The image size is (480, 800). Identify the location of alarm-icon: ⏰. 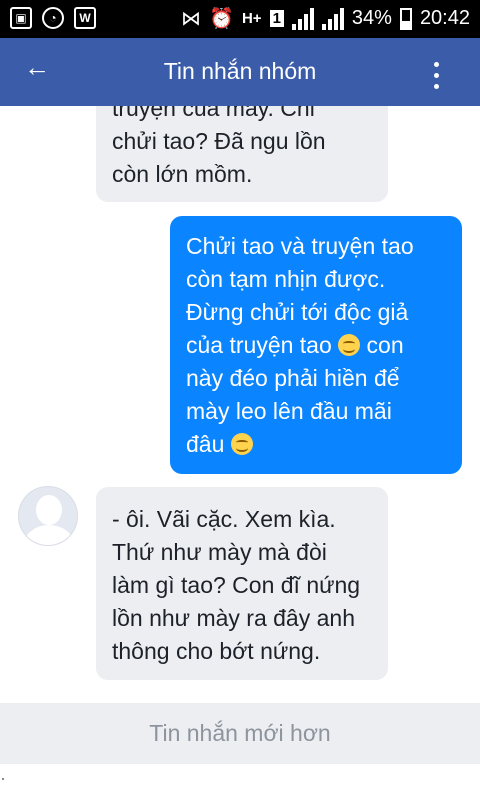
(221, 19).